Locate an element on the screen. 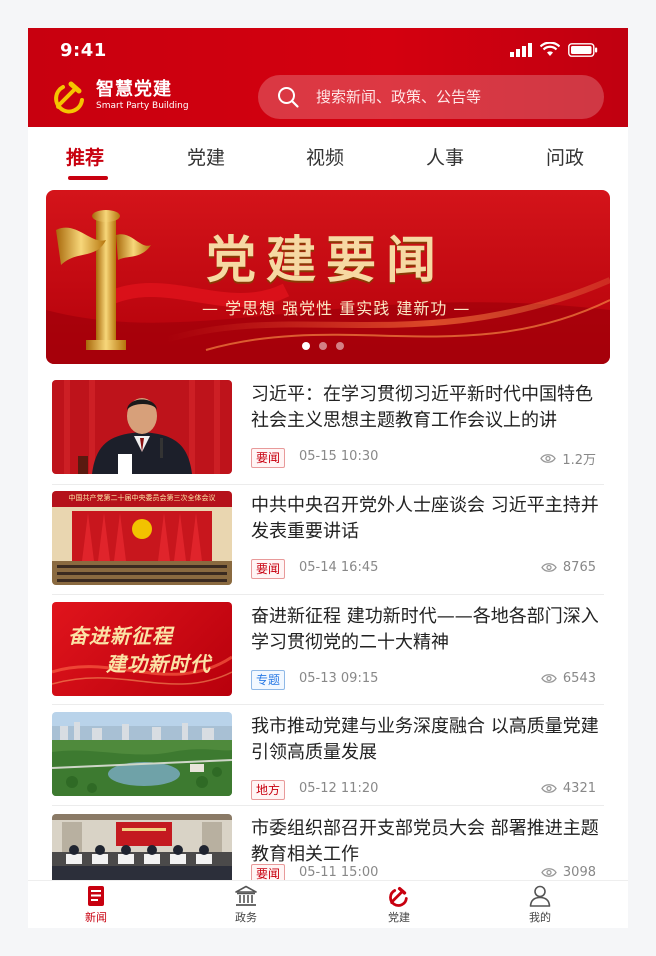 This screenshot has height=956, width=656. tab-party-building: 党建 is located at coordinates (206, 156).